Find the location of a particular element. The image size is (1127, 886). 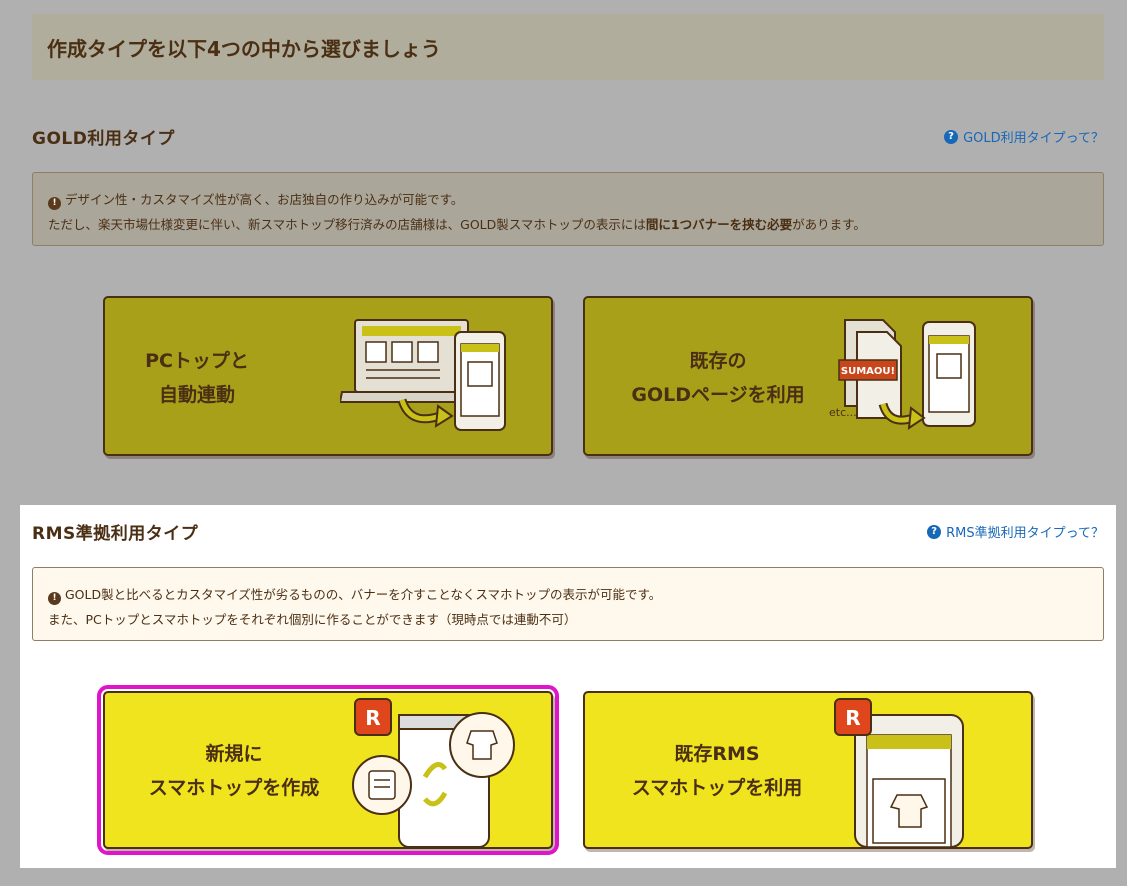

card-existing-rms-smartphone-top: 既存RMS スマホトップを利用 R is located at coordinates (808, 770).